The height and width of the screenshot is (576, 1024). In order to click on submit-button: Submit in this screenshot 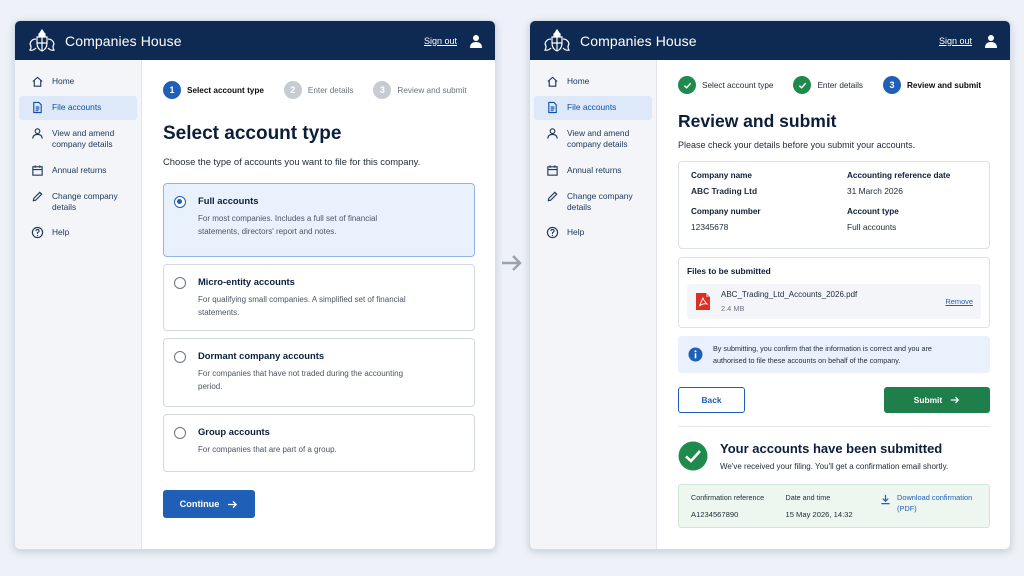, I will do `click(937, 400)`.